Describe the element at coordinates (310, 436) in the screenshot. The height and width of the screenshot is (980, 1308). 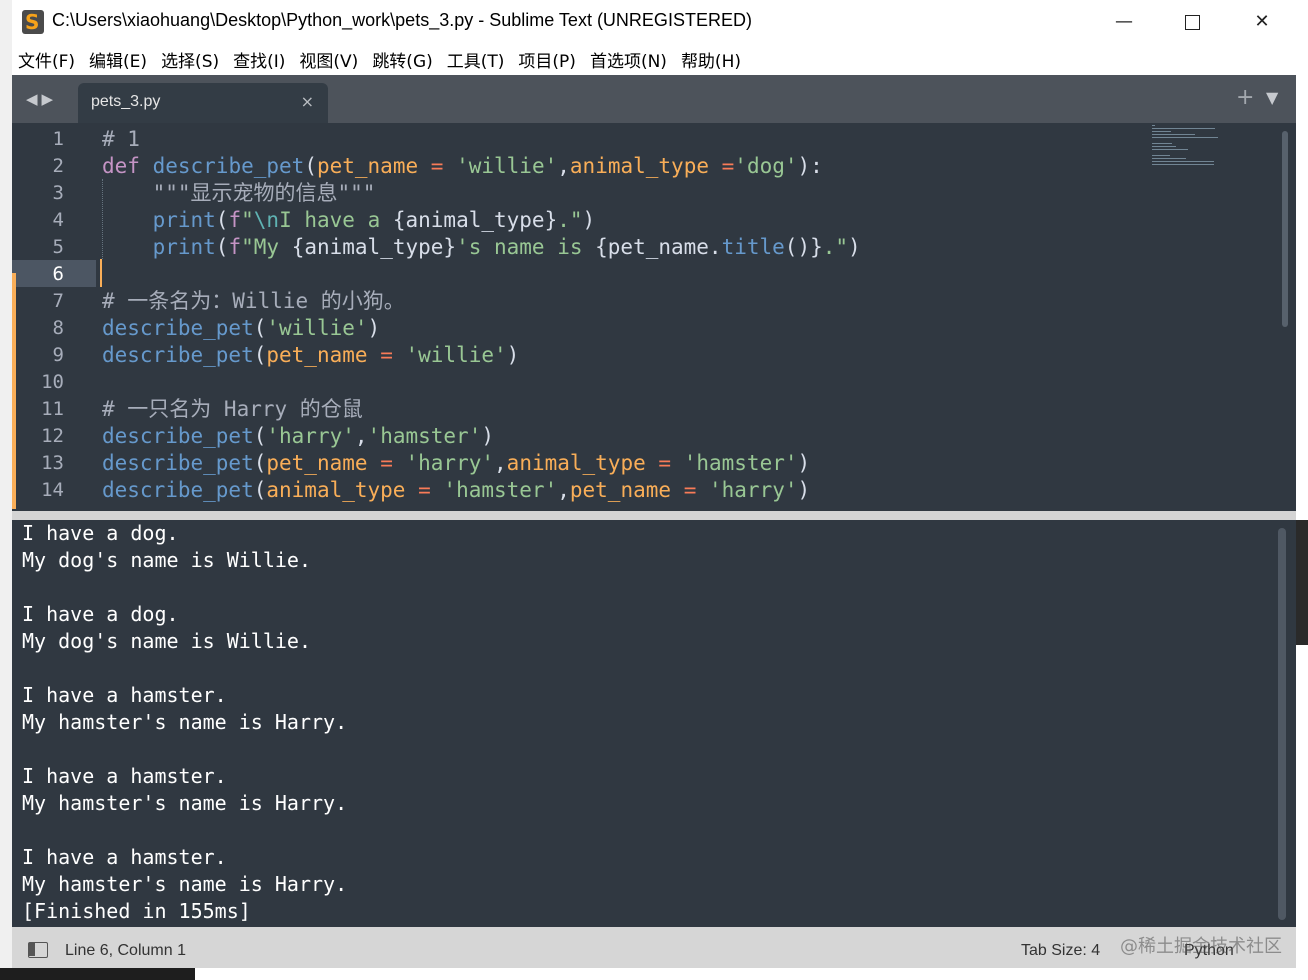
I see `code-token: 'harry'` at that location.